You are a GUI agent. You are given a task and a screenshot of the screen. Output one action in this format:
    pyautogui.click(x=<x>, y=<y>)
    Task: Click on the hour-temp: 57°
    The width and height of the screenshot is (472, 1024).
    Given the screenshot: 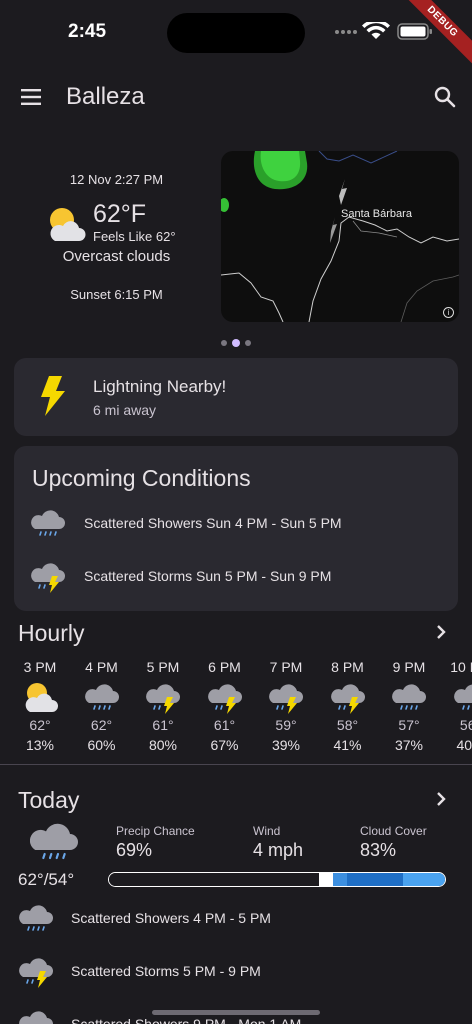 What is the action you would take?
    pyautogui.click(x=409, y=725)
    